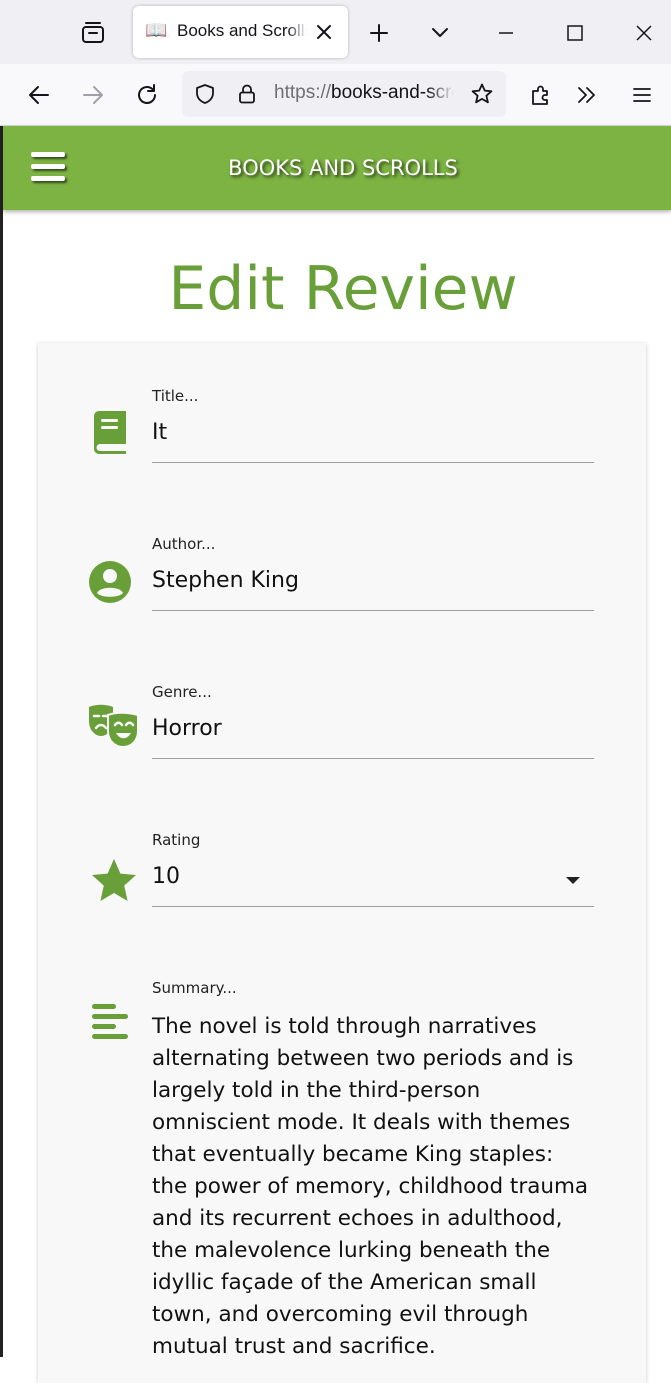 This screenshot has width=671, height=1383. I want to click on list-all-tabs-button, so click(440, 33).